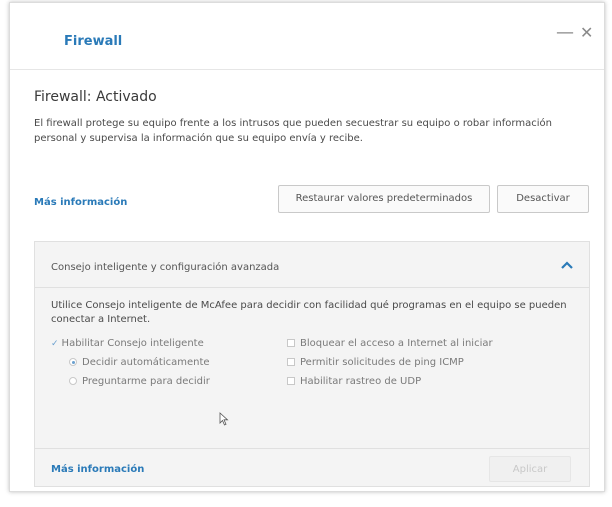 The height and width of the screenshot is (507, 612). I want to click on enable-udp-tracking-checkbox: Habilitar rastreo de UDP, so click(354, 381).